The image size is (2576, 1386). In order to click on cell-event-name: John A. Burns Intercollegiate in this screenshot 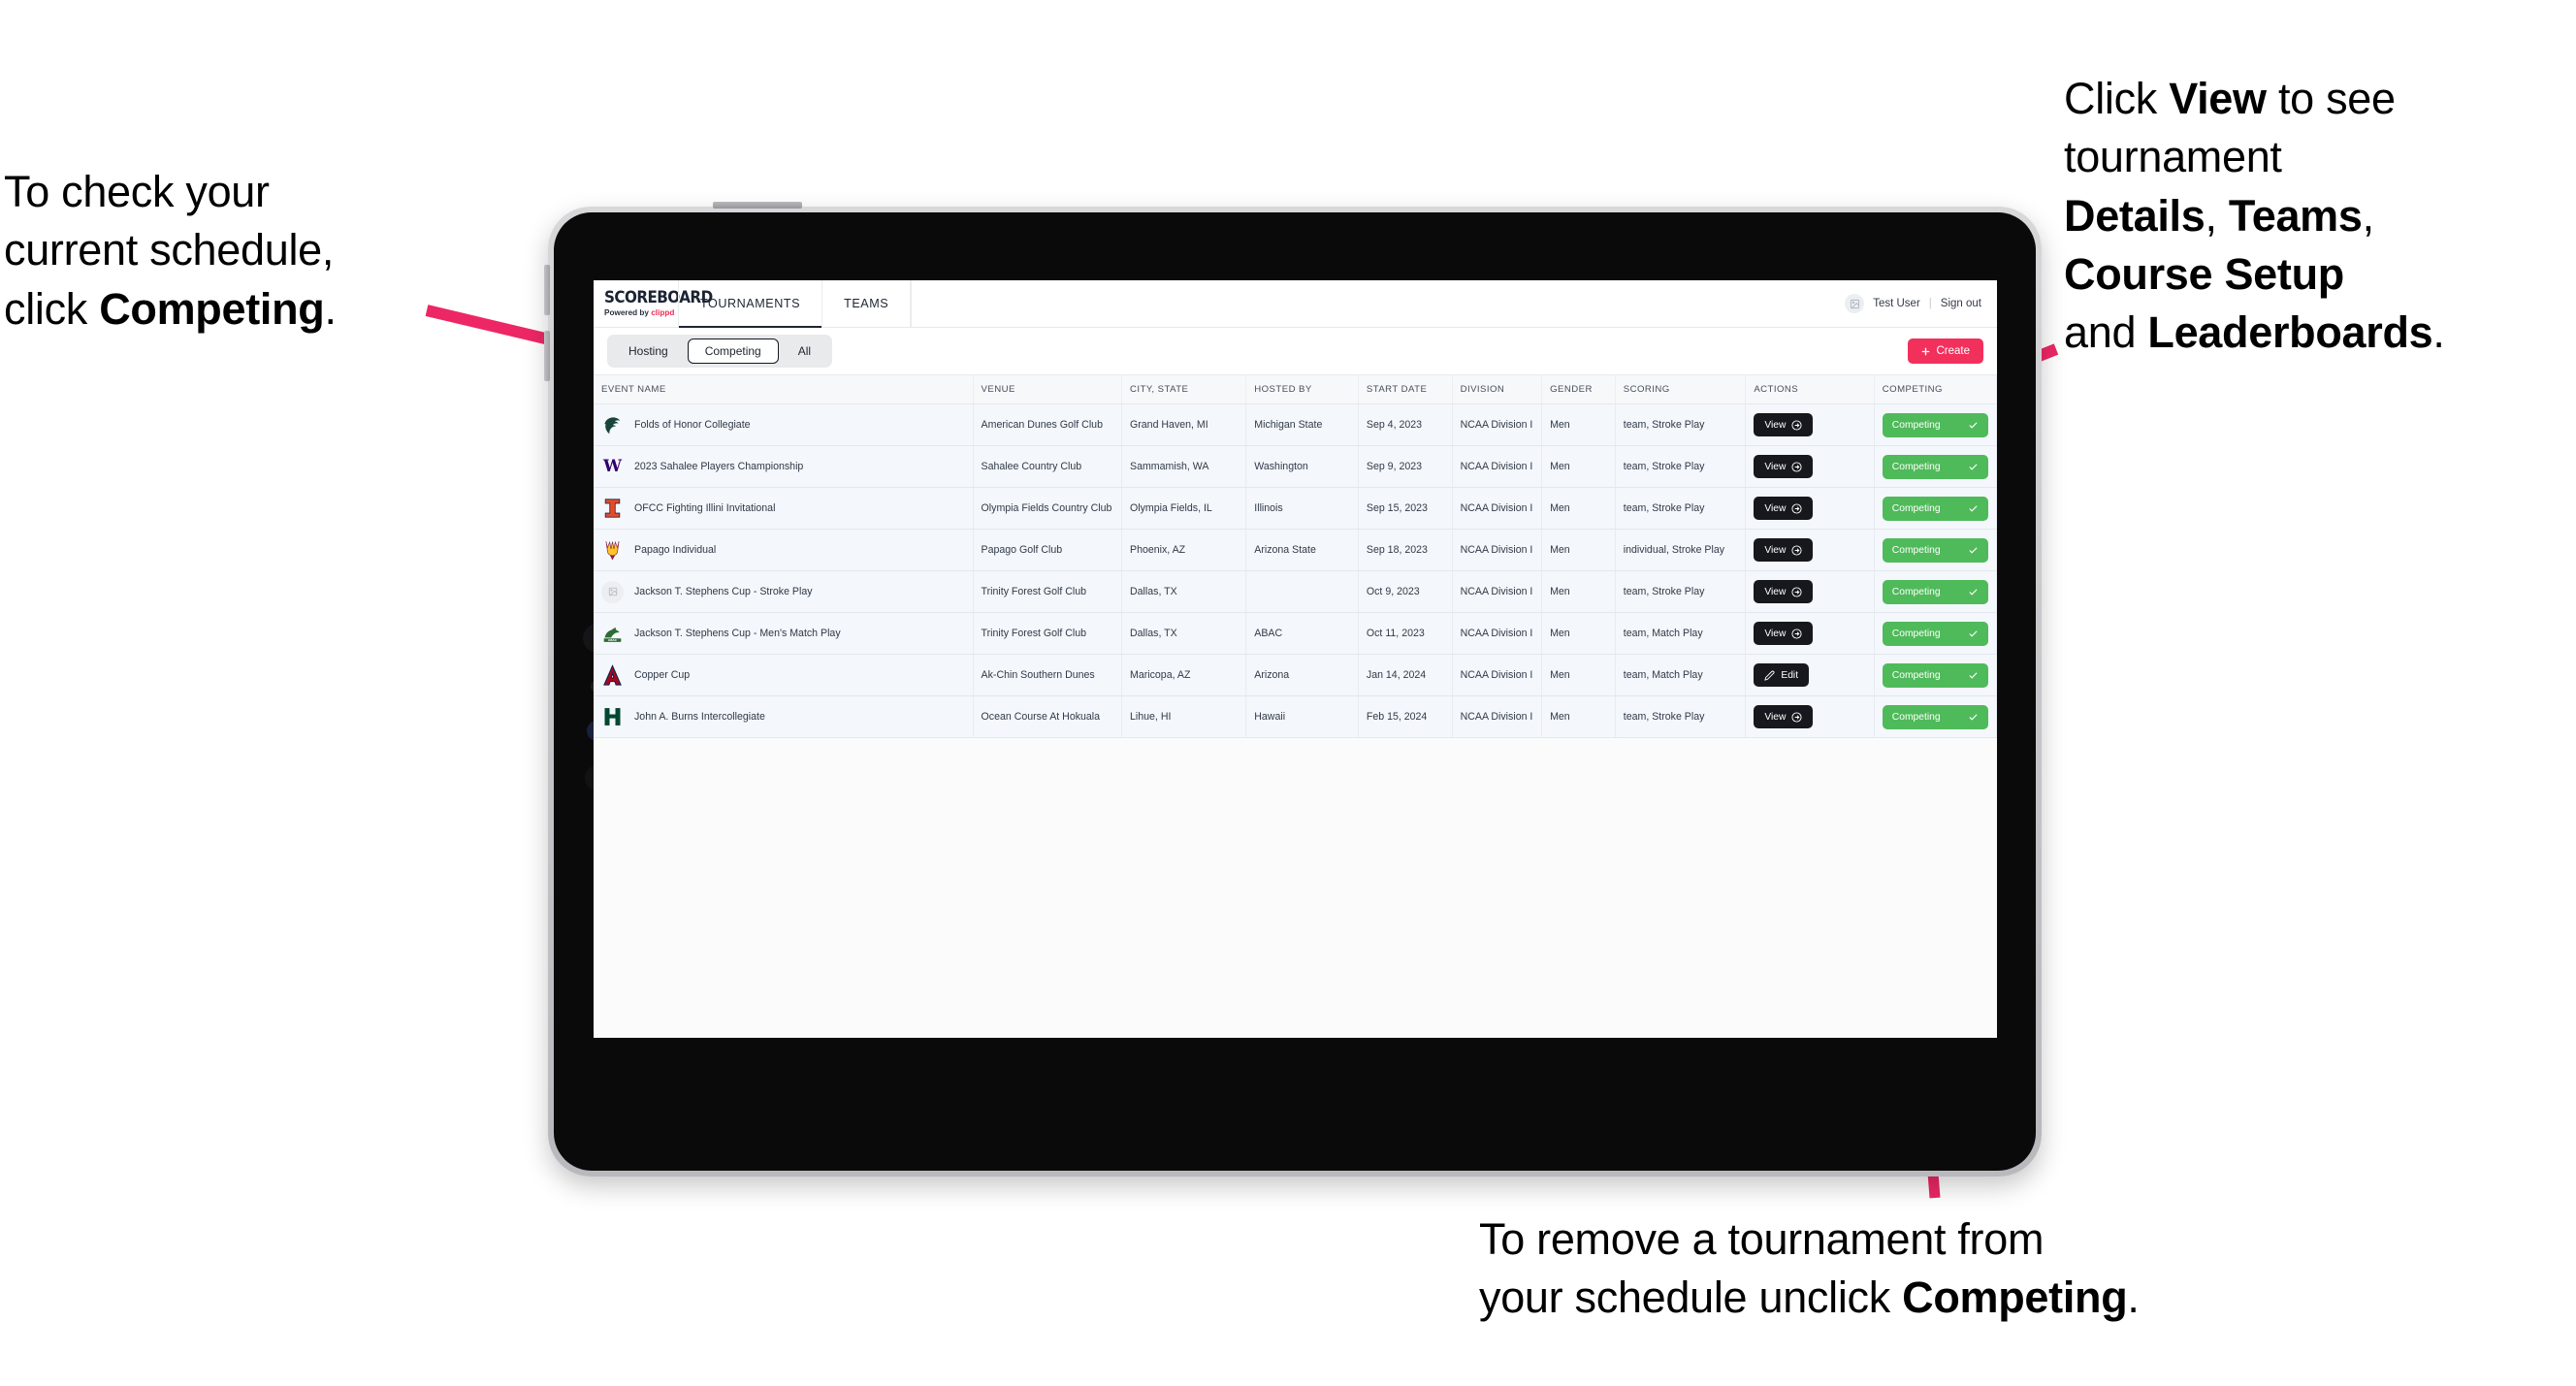, I will do `click(784, 716)`.